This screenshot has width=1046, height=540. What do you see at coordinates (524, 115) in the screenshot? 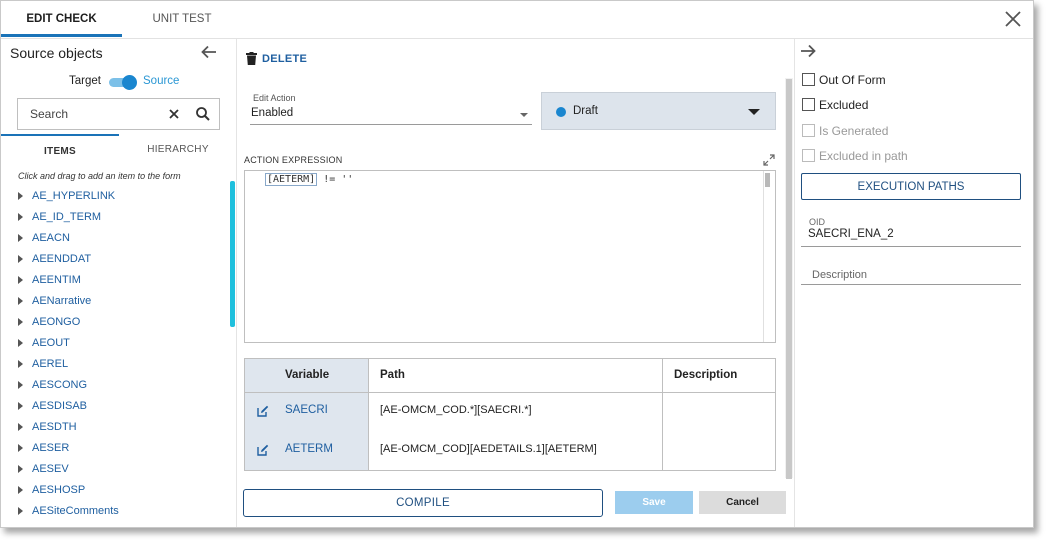
I see `chevron-down-icon` at bounding box center [524, 115].